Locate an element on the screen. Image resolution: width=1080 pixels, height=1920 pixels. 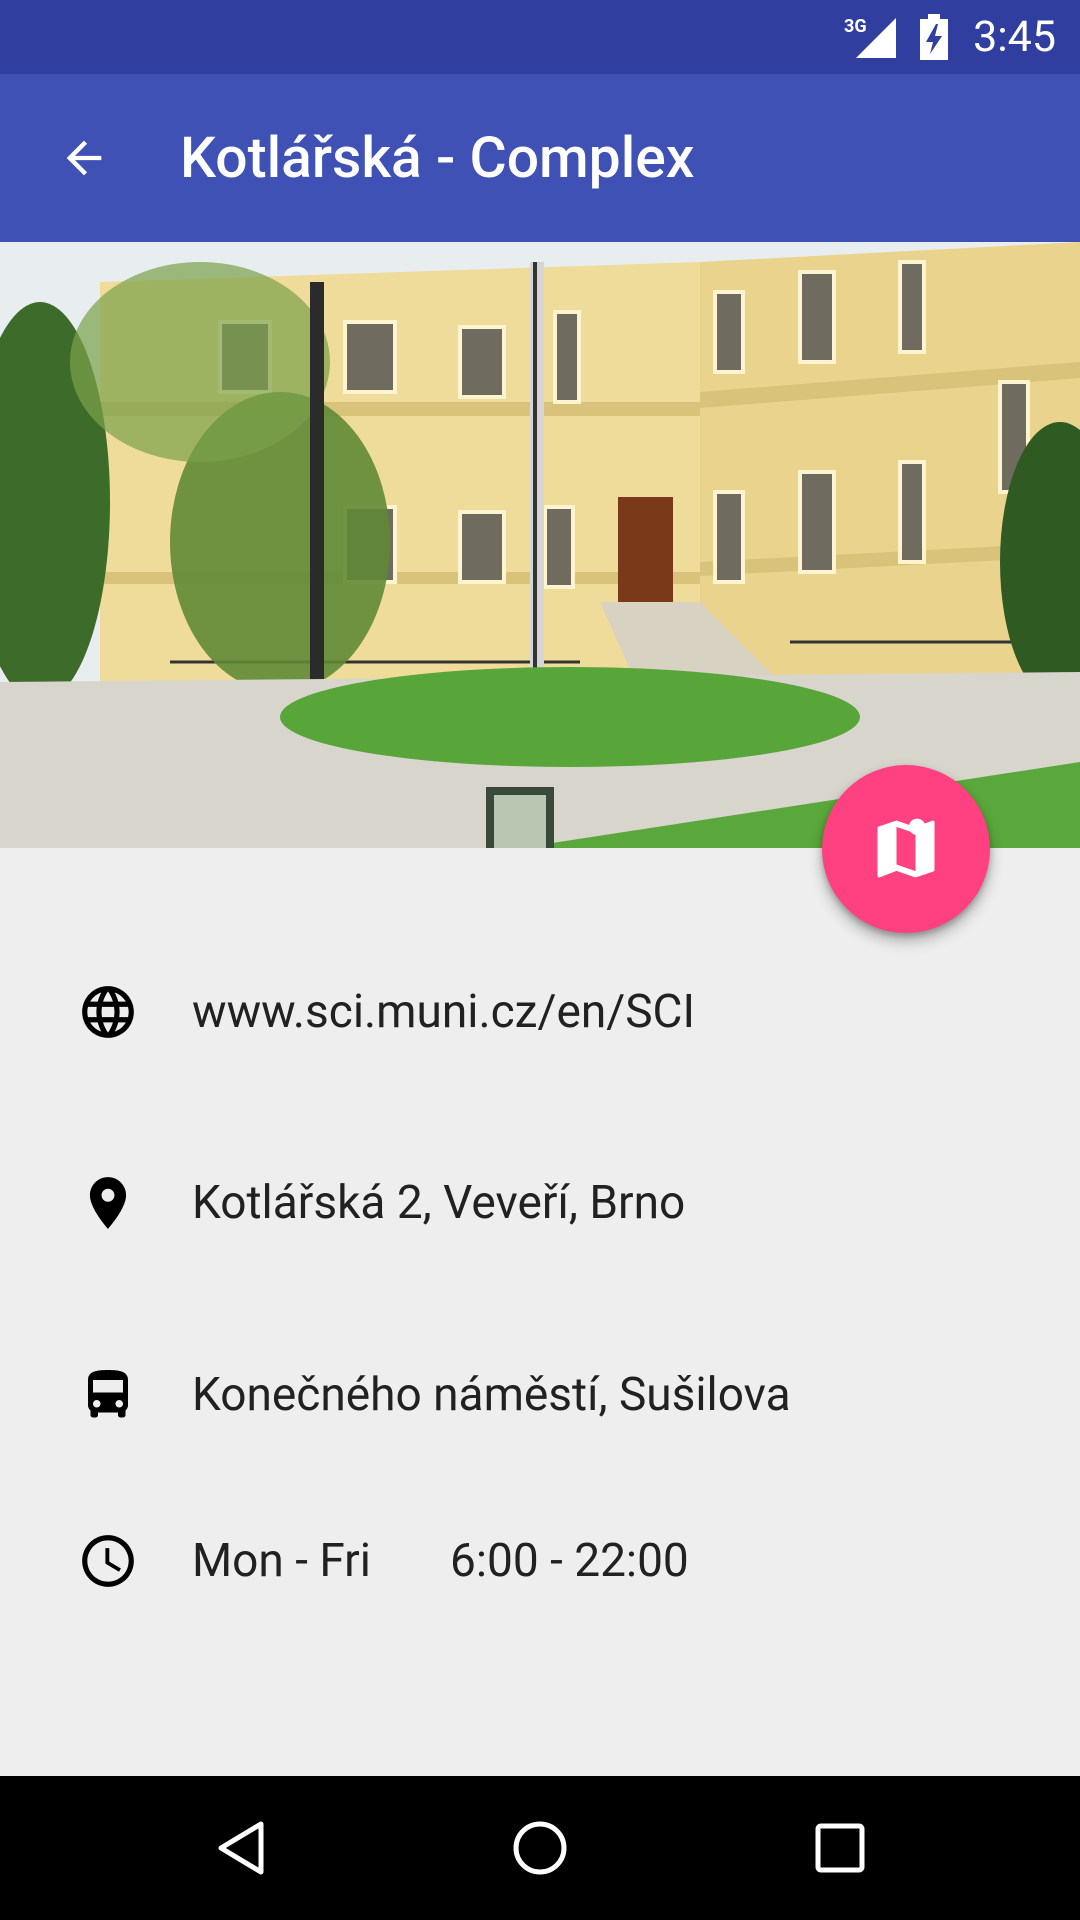
app-bar: Kotlářská - Complex is located at coordinates (540, 158).